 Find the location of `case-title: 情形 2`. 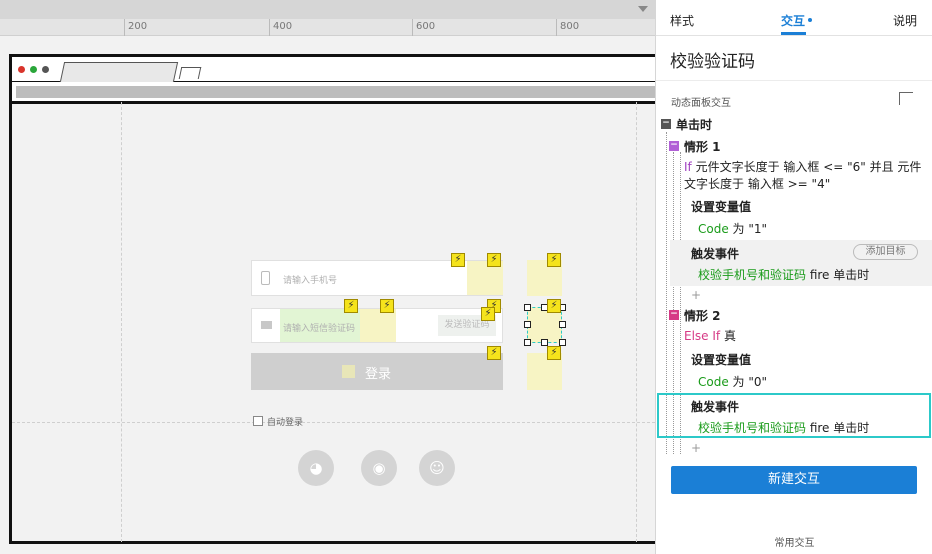

case-title: 情形 2 is located at coordinates (702, 315).